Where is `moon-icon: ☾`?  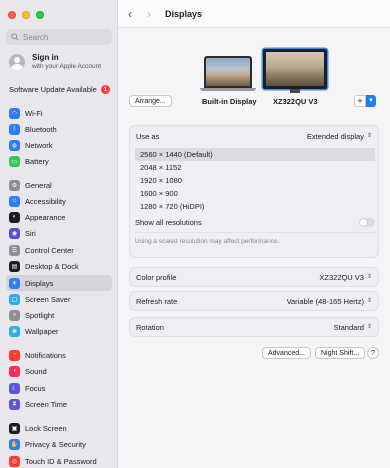
moon-icon: ☾ is located at coordinates (14, 388).